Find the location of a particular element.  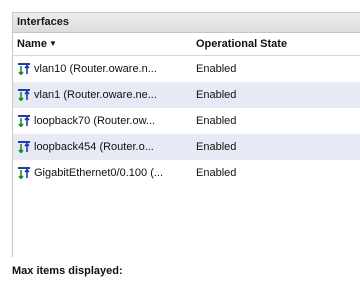

column-header-name: Name ▼ is located at coordinates (37, 44).